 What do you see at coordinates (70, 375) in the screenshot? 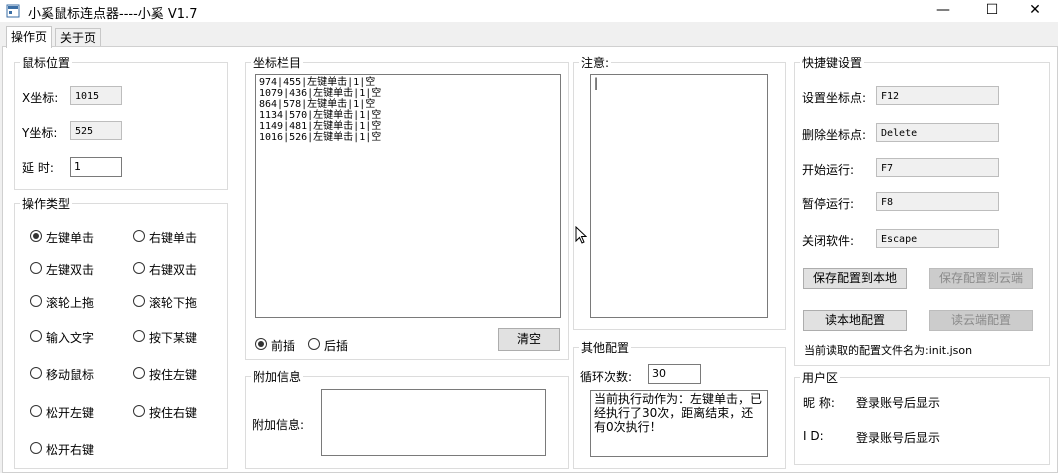
I see `op-type-label: 移动鼠标` at bounding box center [70, 375].